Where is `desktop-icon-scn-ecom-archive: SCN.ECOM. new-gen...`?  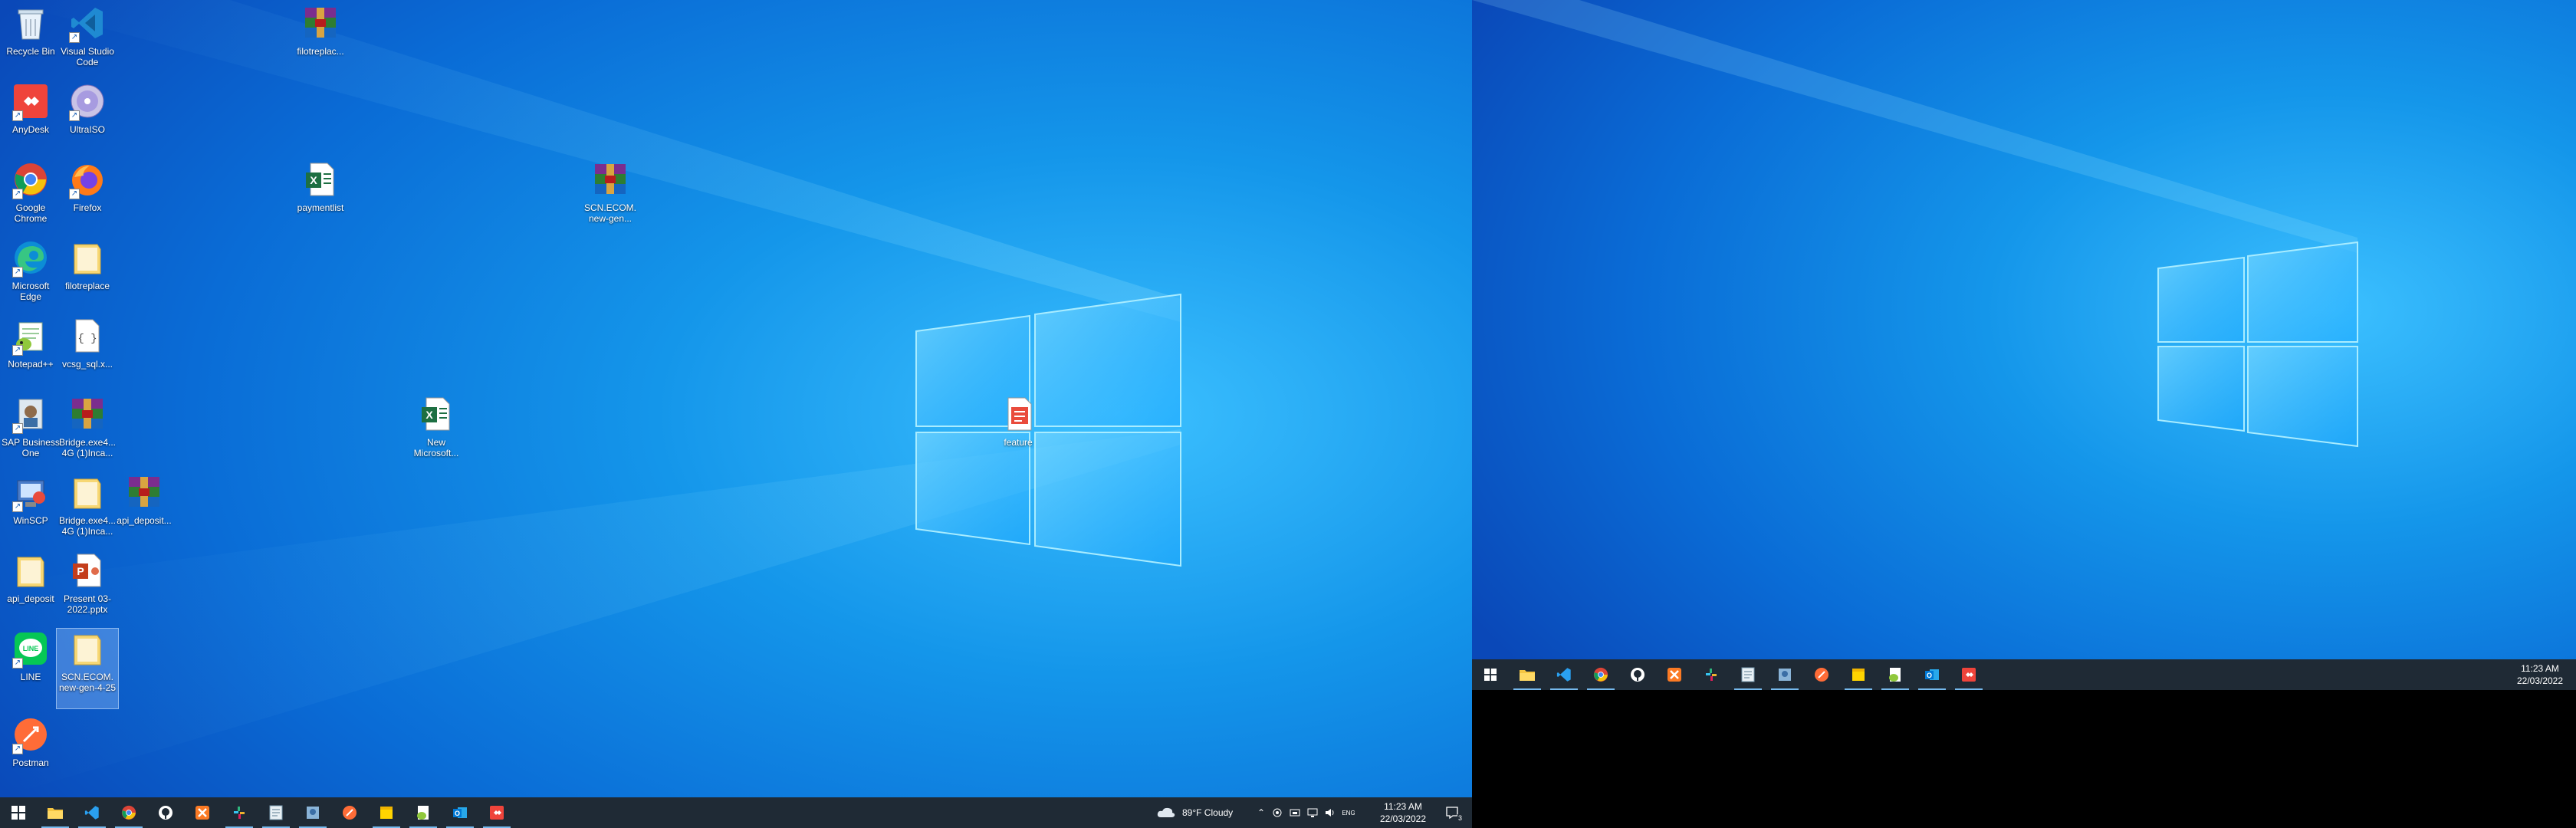 desktop-icon-scn-ecom-archive: SCN.ECOM. new-gen... is located at coordinates (611, 192).